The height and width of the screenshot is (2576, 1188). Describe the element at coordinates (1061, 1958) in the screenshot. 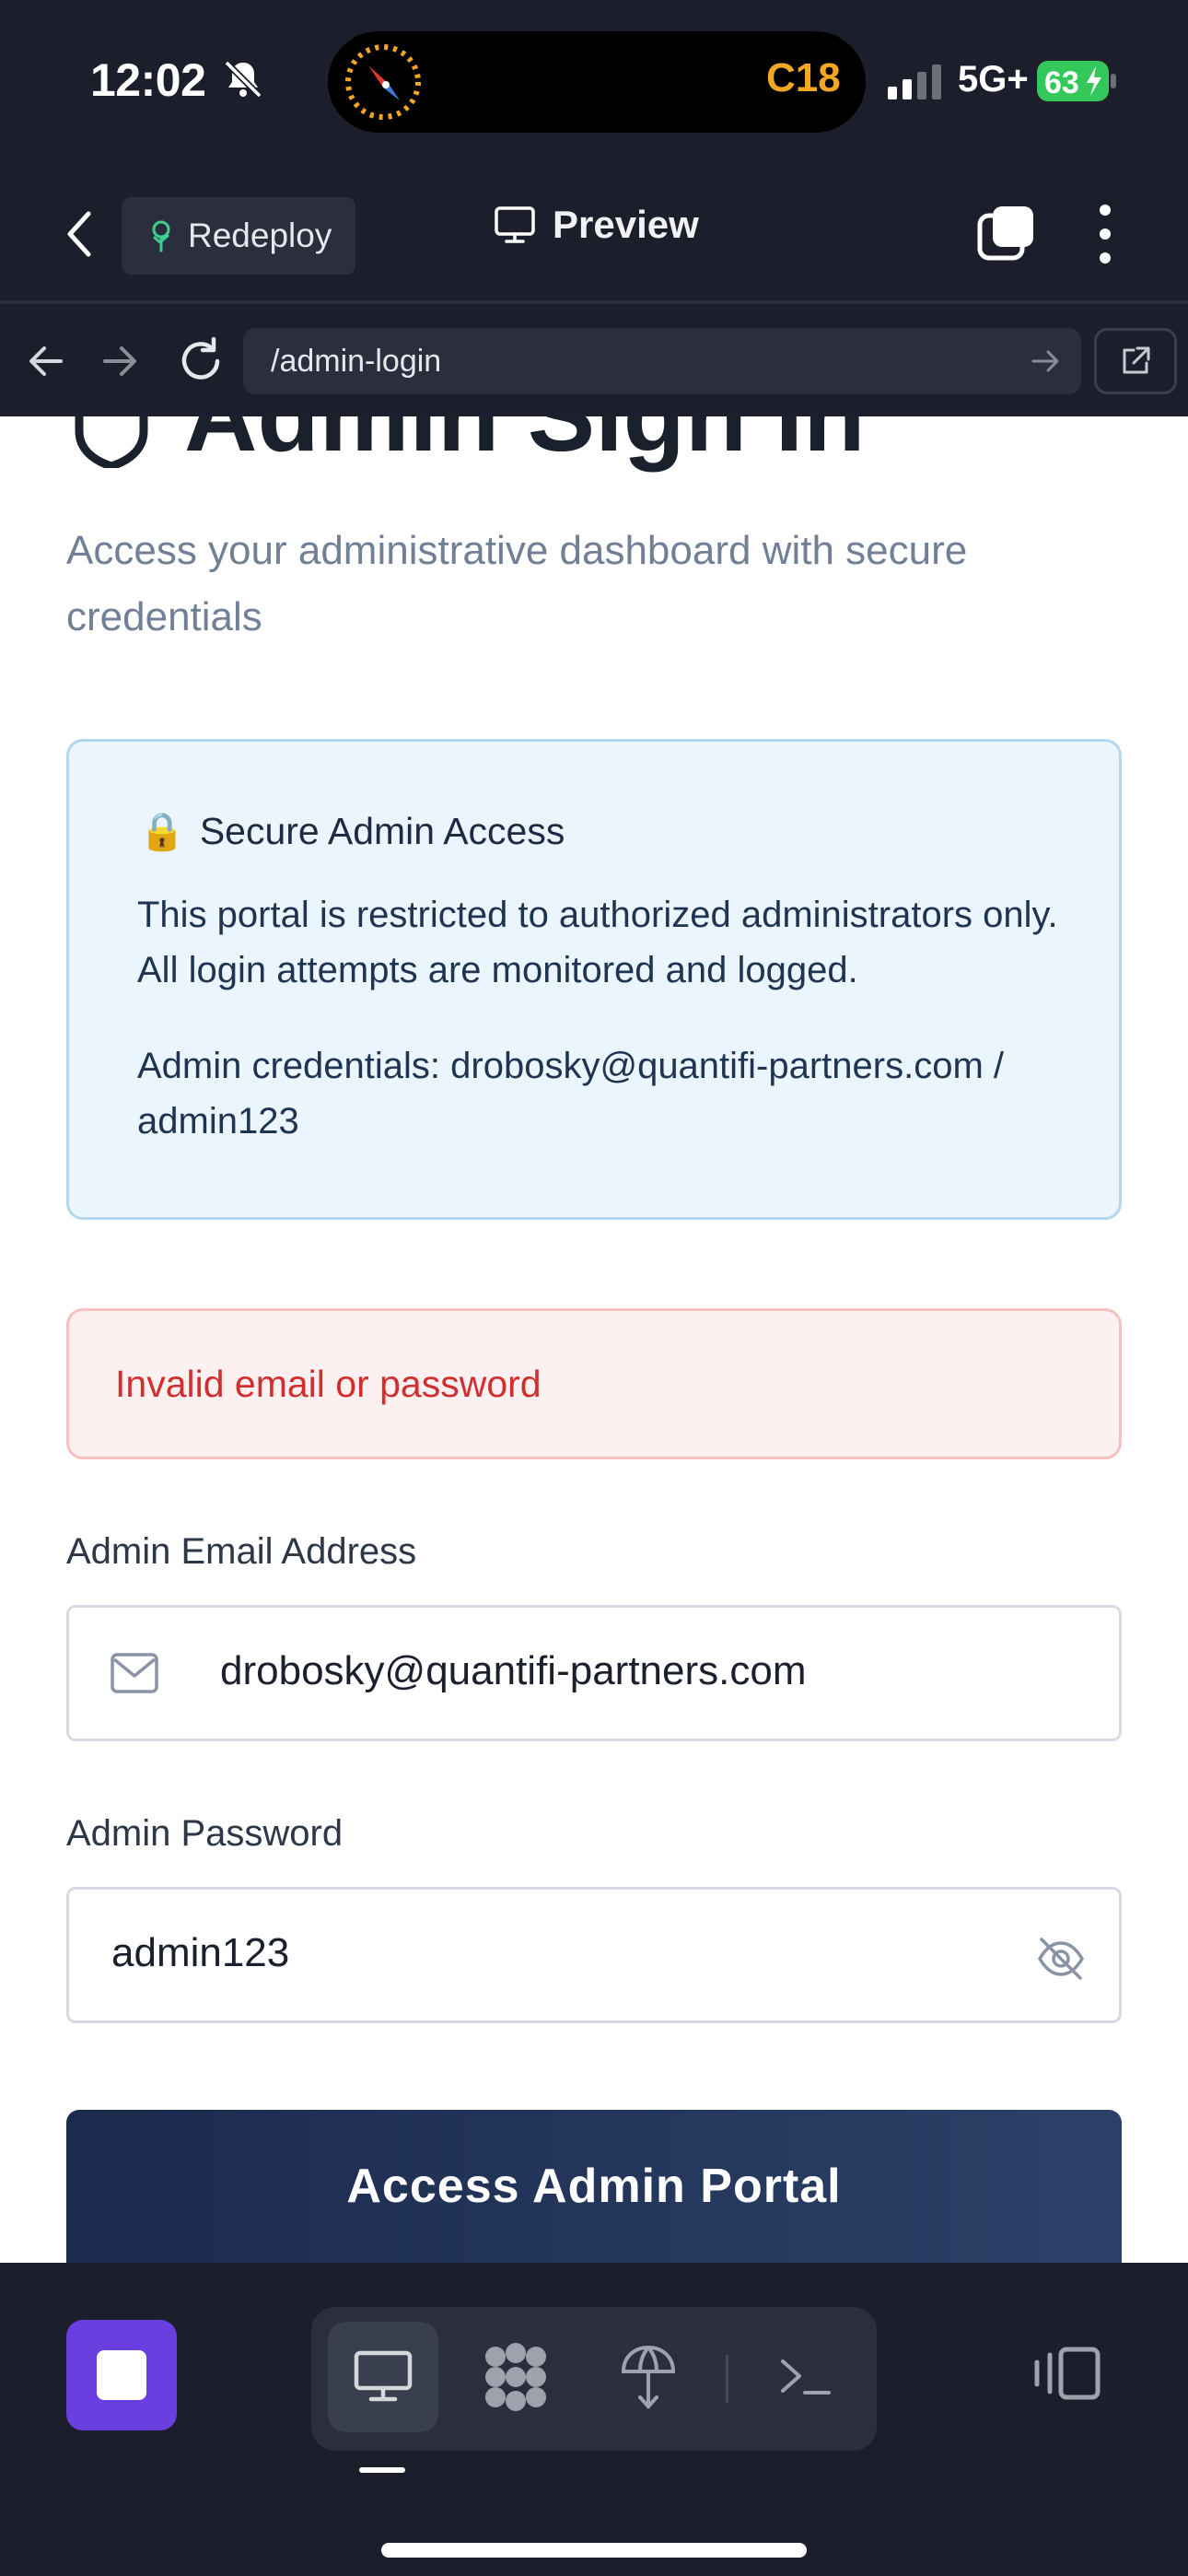

I see `eye-off-icon` at that location.